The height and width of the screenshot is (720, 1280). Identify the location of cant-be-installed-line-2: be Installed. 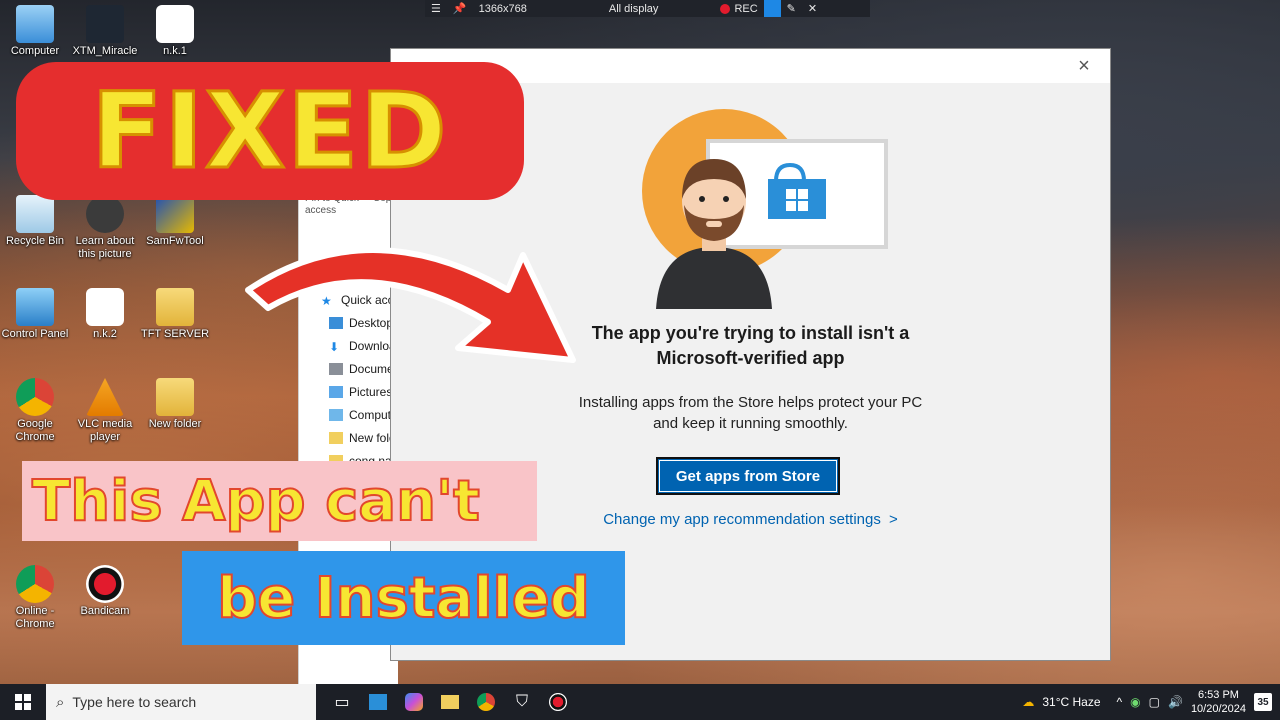
(403, 598).